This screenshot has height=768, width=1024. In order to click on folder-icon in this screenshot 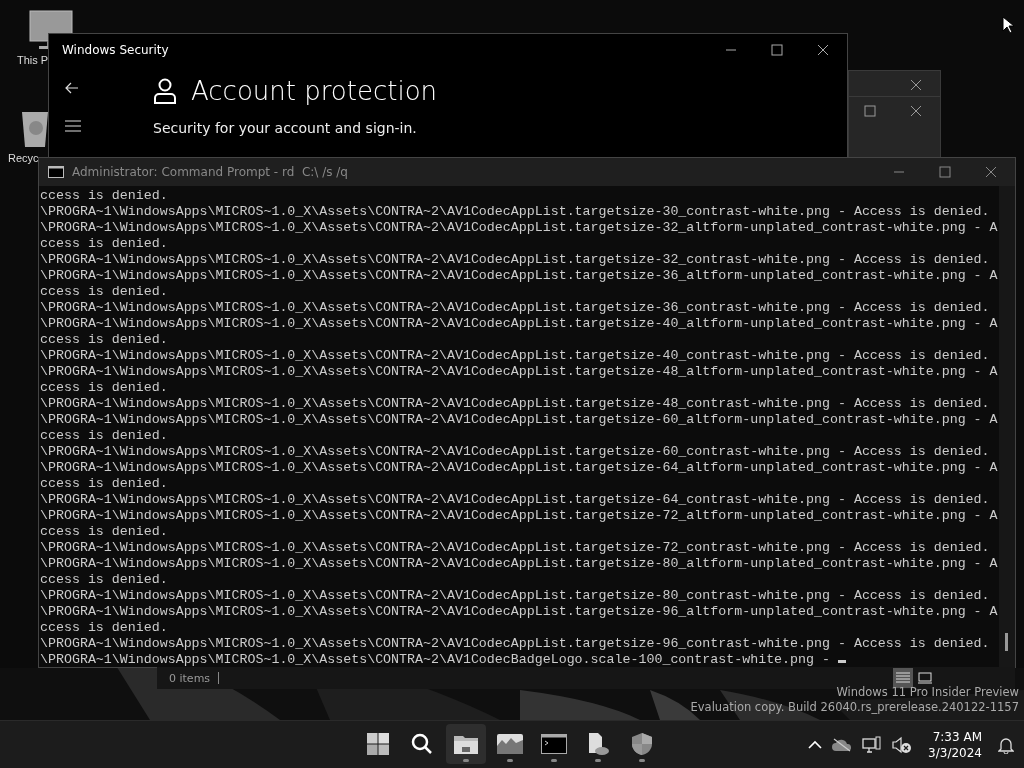, I will do `click(466, 744)`.